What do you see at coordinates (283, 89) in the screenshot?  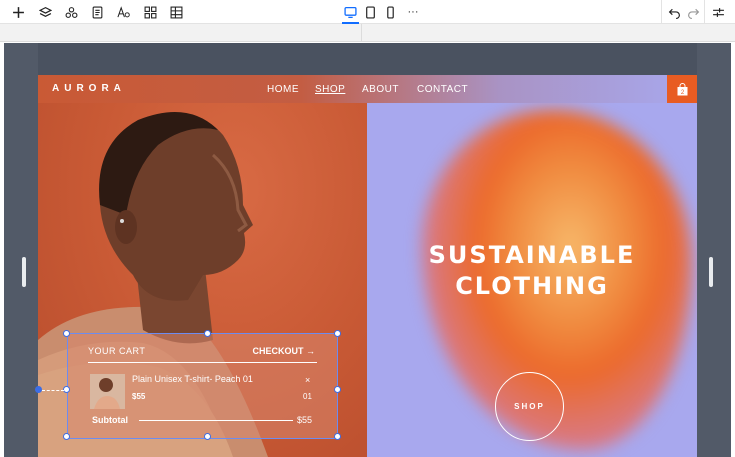 I see `nav-home: HOME` at bounding box center [283, 89].